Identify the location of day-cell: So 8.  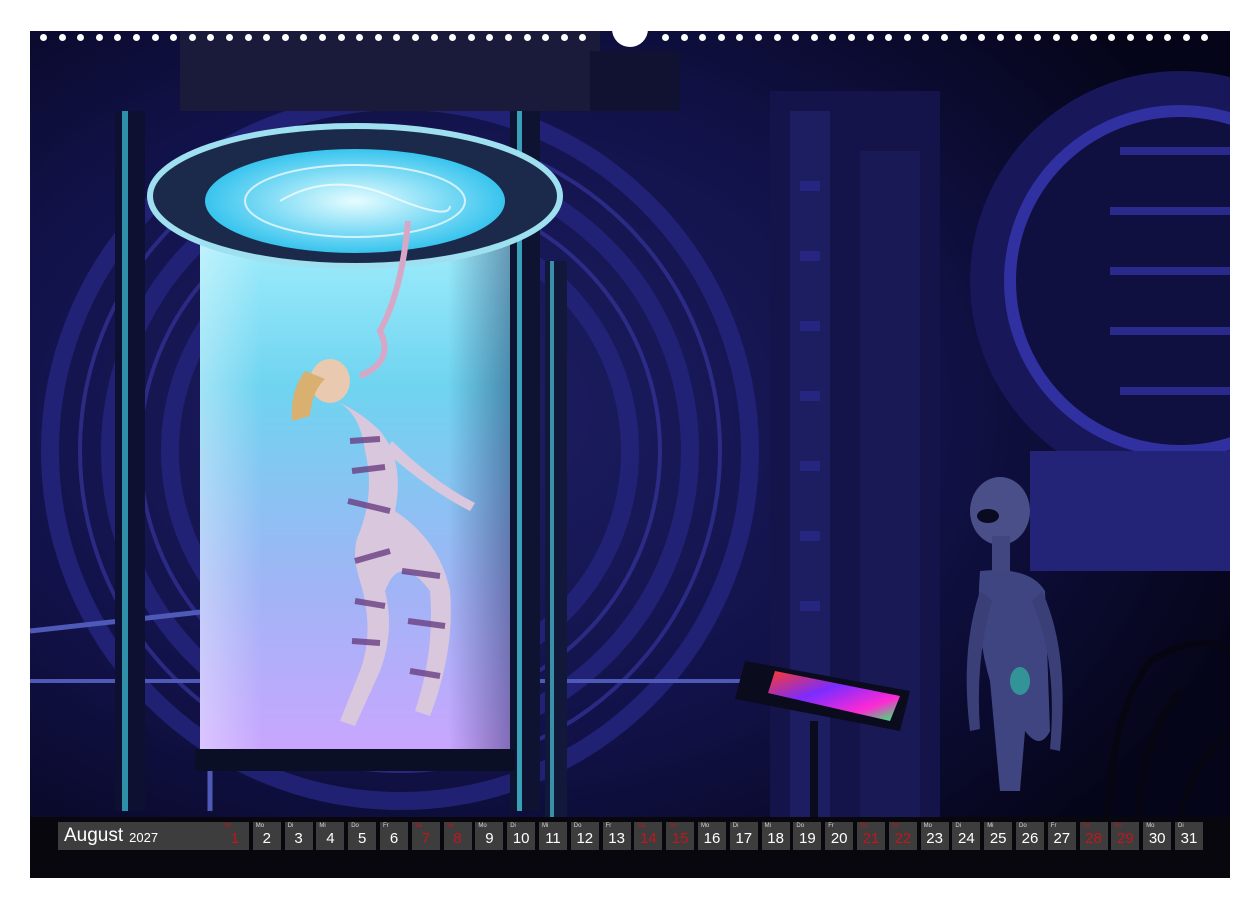
(457, 836).